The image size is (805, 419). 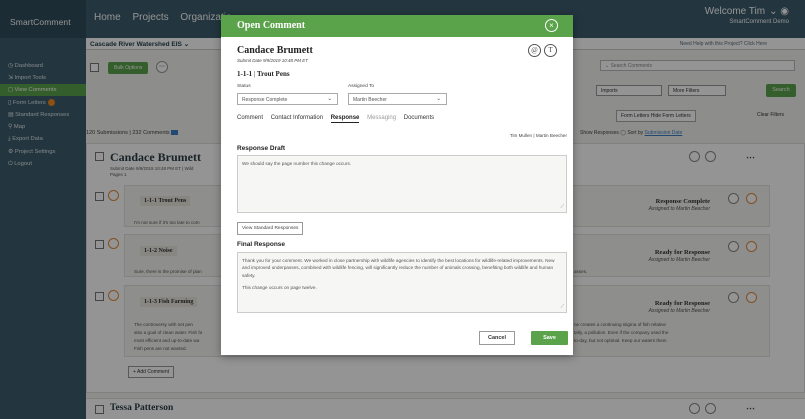 I want to click on tab-comment: Comment, so click(x=250, y=118).